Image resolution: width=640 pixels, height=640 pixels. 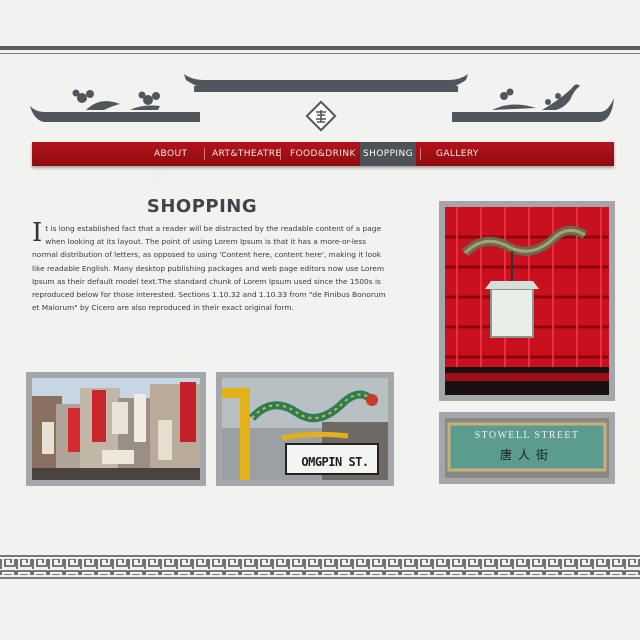 What do you see at coordinates (305, 429) in the screenshot?
I see `photo-dragon-sign: OMGPIN ST.` at bounding box center [305, 429].